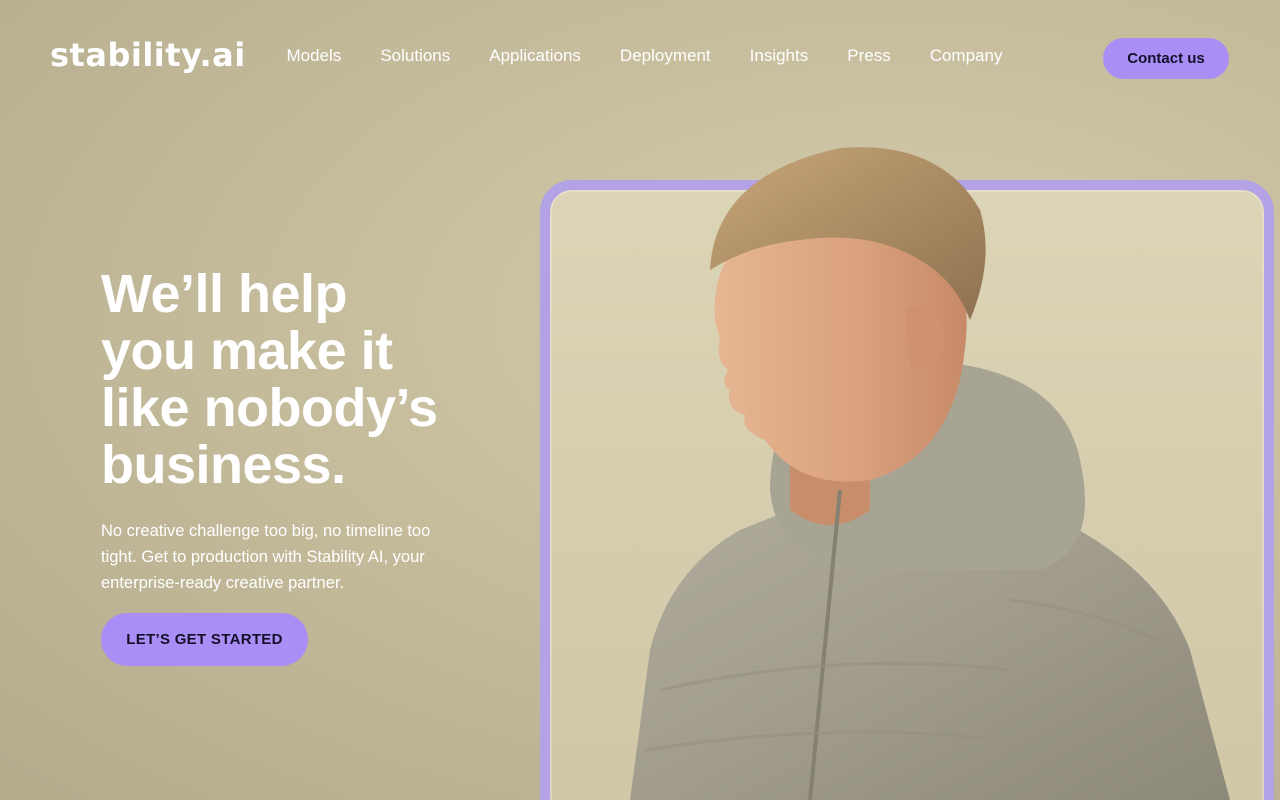 The height and width of the screenshot is (800, 1280). What do you see at coordinates (535, 56) in the screenshot?
I see `nav-item-applications: Applications` at bounding box center [535, 56].